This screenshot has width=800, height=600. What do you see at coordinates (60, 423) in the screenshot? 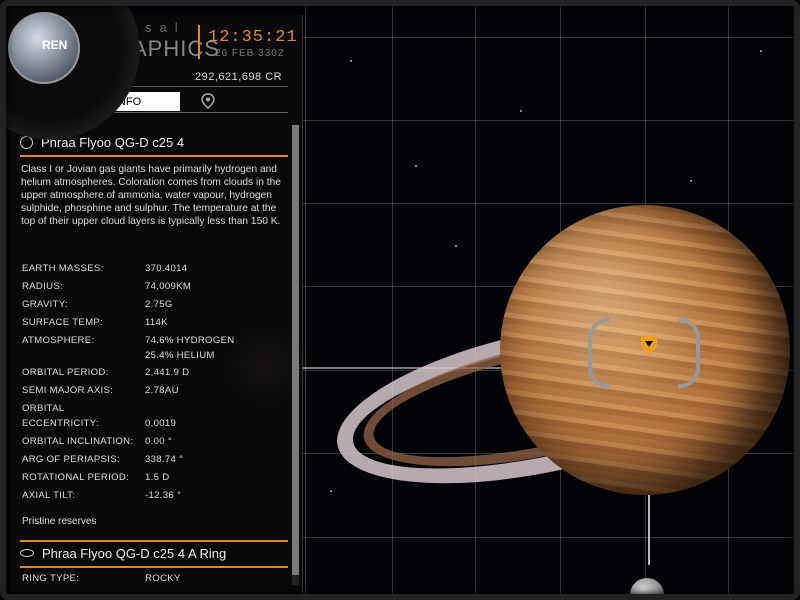
I see `stat-label: ECCENTRICITY:` at bounding box center [60, 423].